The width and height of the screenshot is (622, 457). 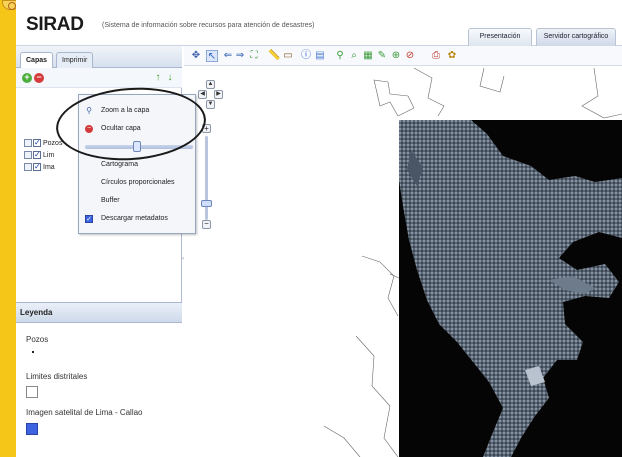 What do you see at coordinates (320, 56) in the screenshot?
I see `table-icon: ▤` at bounding box center [320, 56].